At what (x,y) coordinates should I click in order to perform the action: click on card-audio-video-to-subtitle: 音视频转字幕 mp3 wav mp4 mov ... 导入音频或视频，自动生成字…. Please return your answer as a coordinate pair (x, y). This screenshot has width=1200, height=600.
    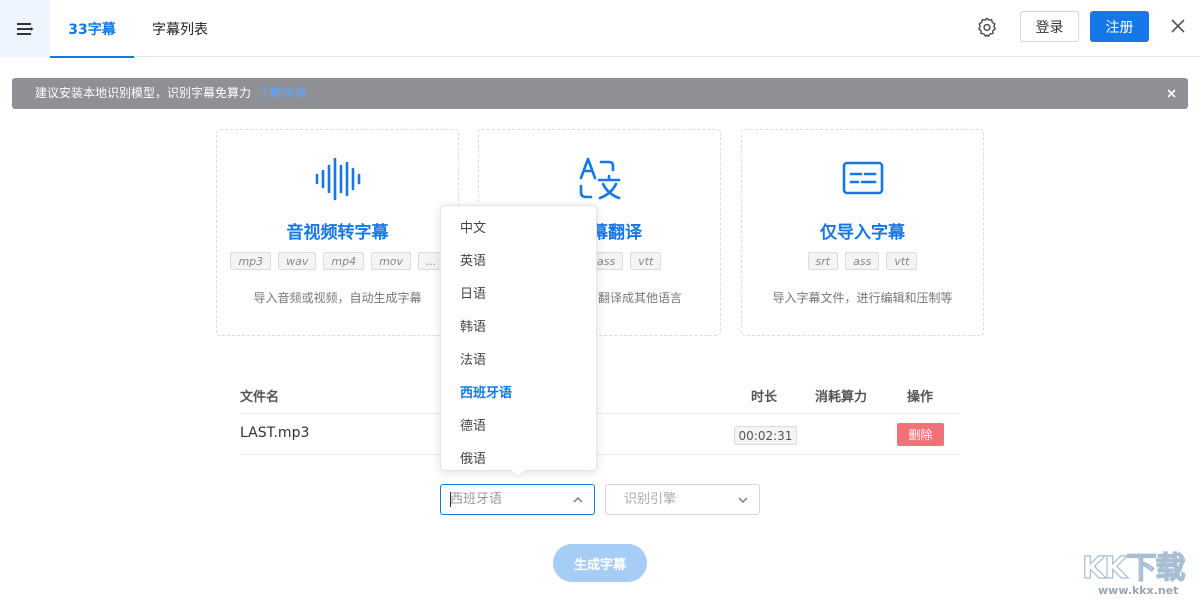
    Looking at the image, I should click on (337, 232).